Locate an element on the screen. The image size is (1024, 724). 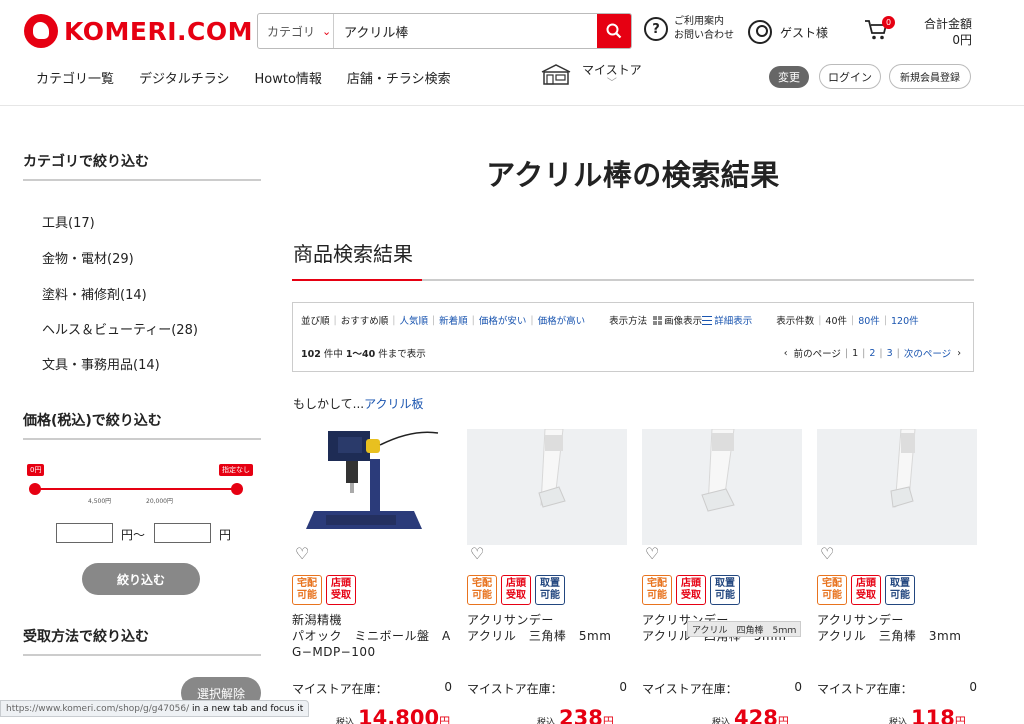
badge-hold: 取置 可能 is located at coordinates (900, 590).